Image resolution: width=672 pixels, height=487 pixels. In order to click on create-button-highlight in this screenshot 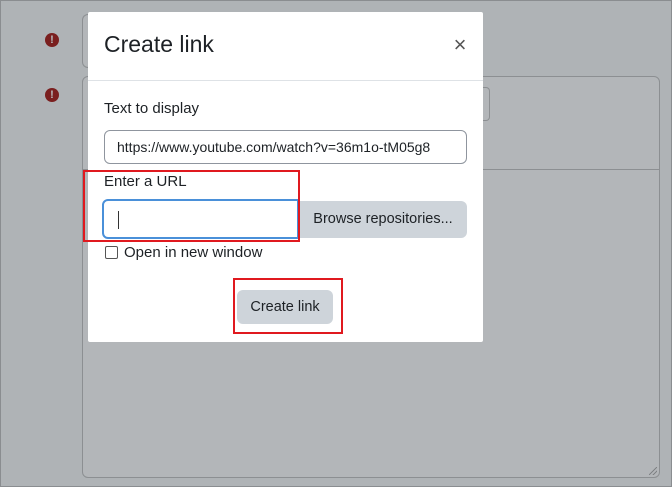, I will do `click(288, 306)`.